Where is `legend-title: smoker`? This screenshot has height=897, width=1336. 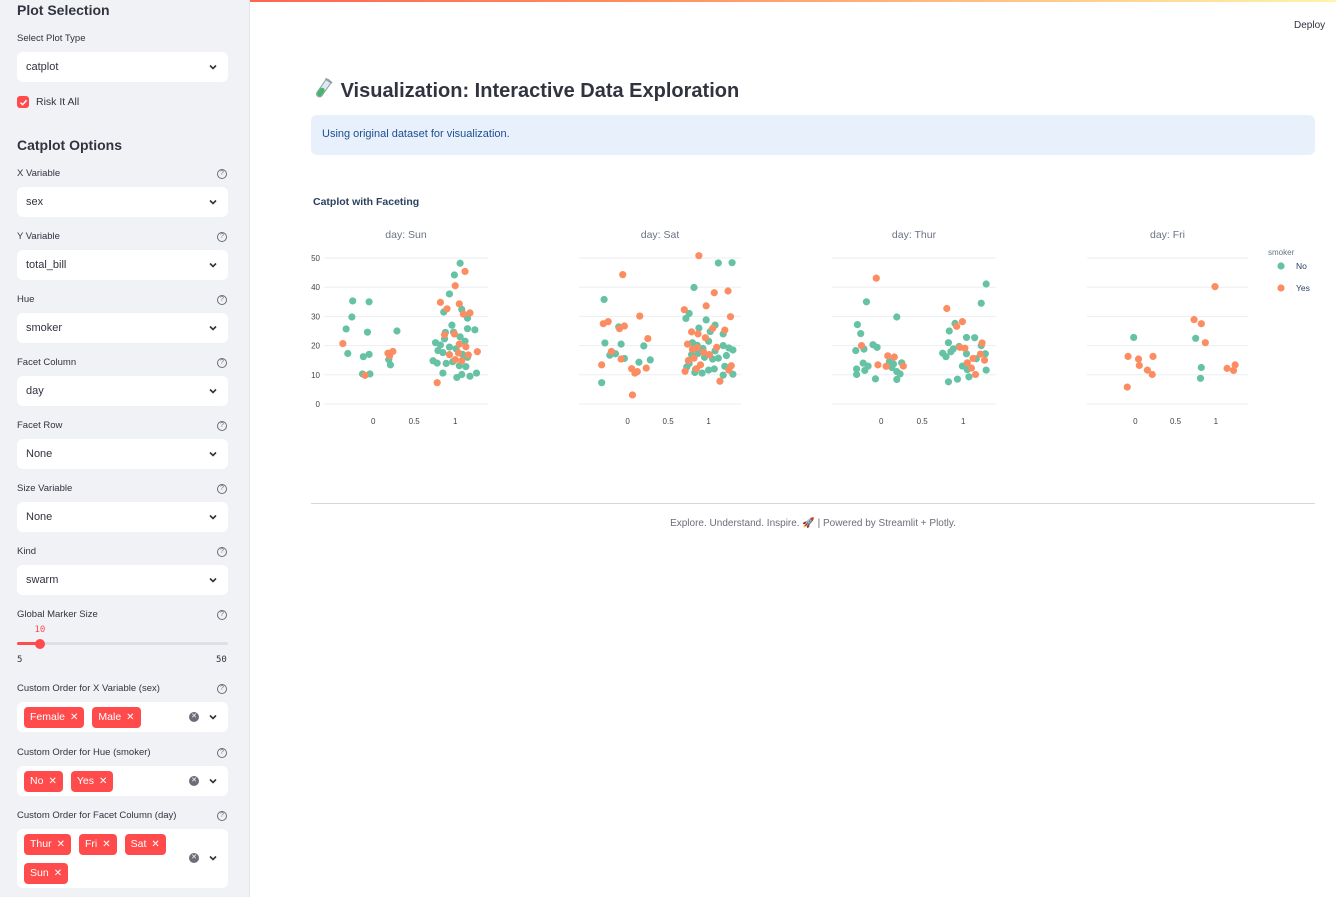
legend-title: smoker is located at coordinates (1281, 252).